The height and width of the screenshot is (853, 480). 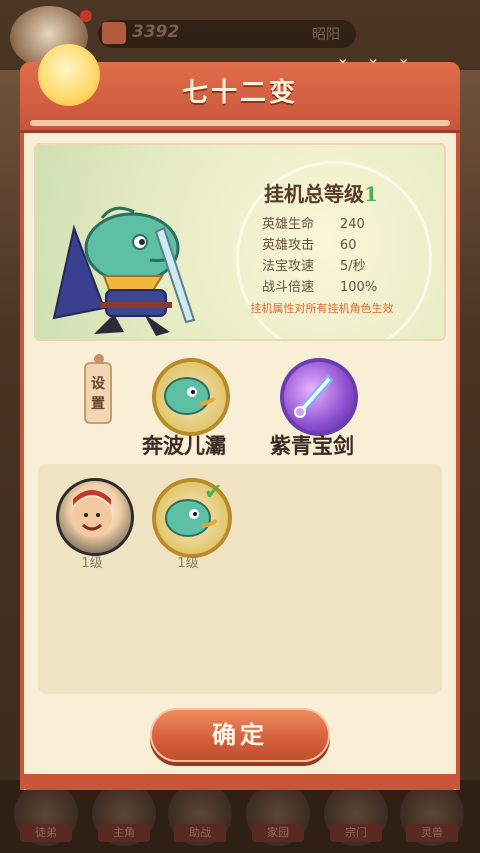 I want to click on selected-role-portrait, so click(x=191, y=397).